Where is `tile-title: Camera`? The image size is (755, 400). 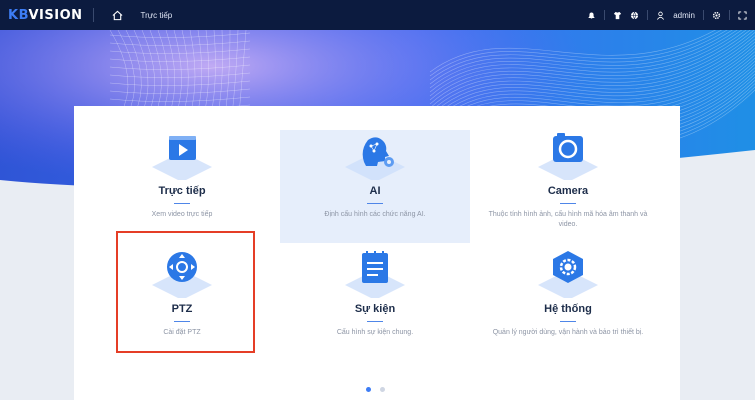 tile-title: Camera is located at coordinates (568, 191).